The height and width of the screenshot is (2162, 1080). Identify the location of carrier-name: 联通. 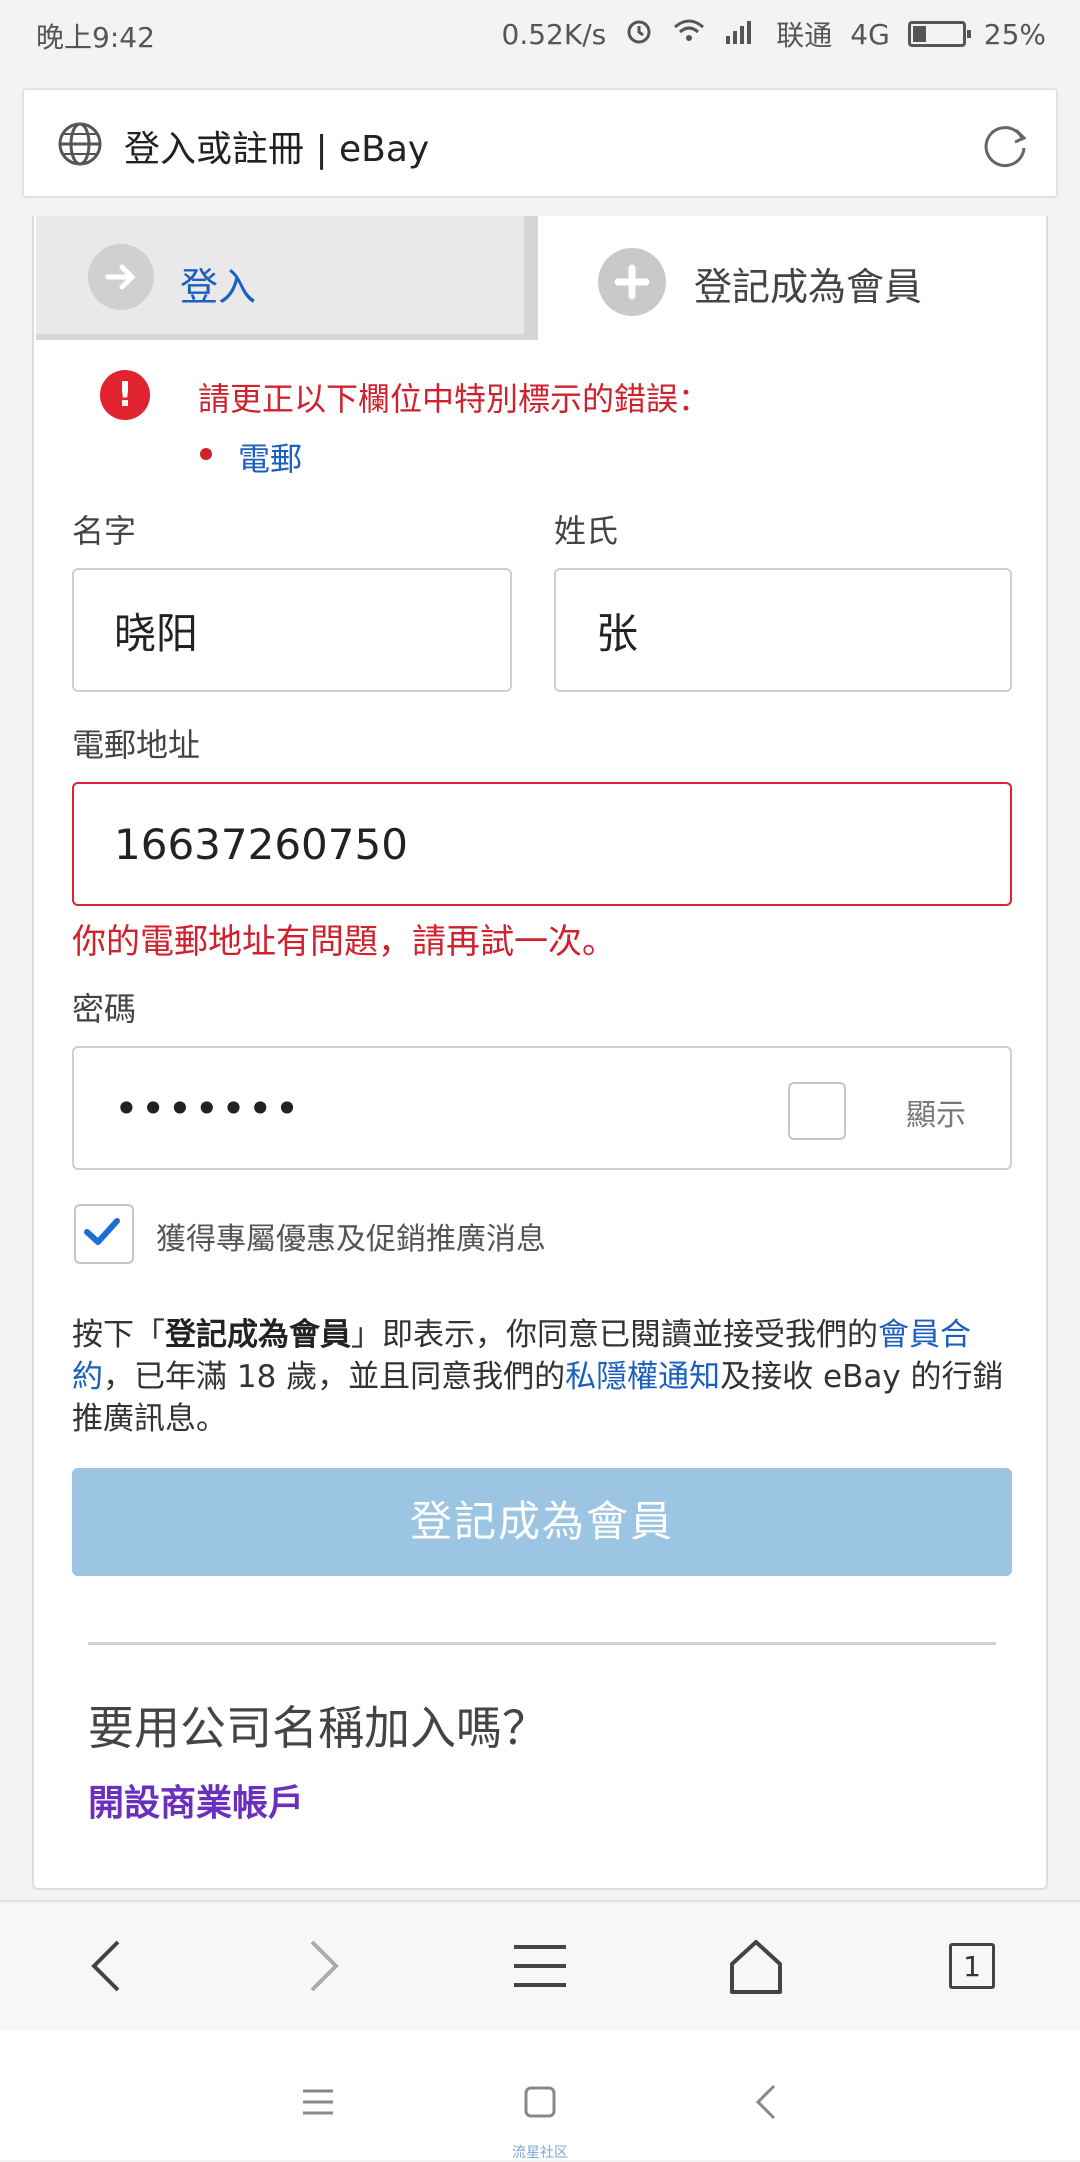
(804, 35).